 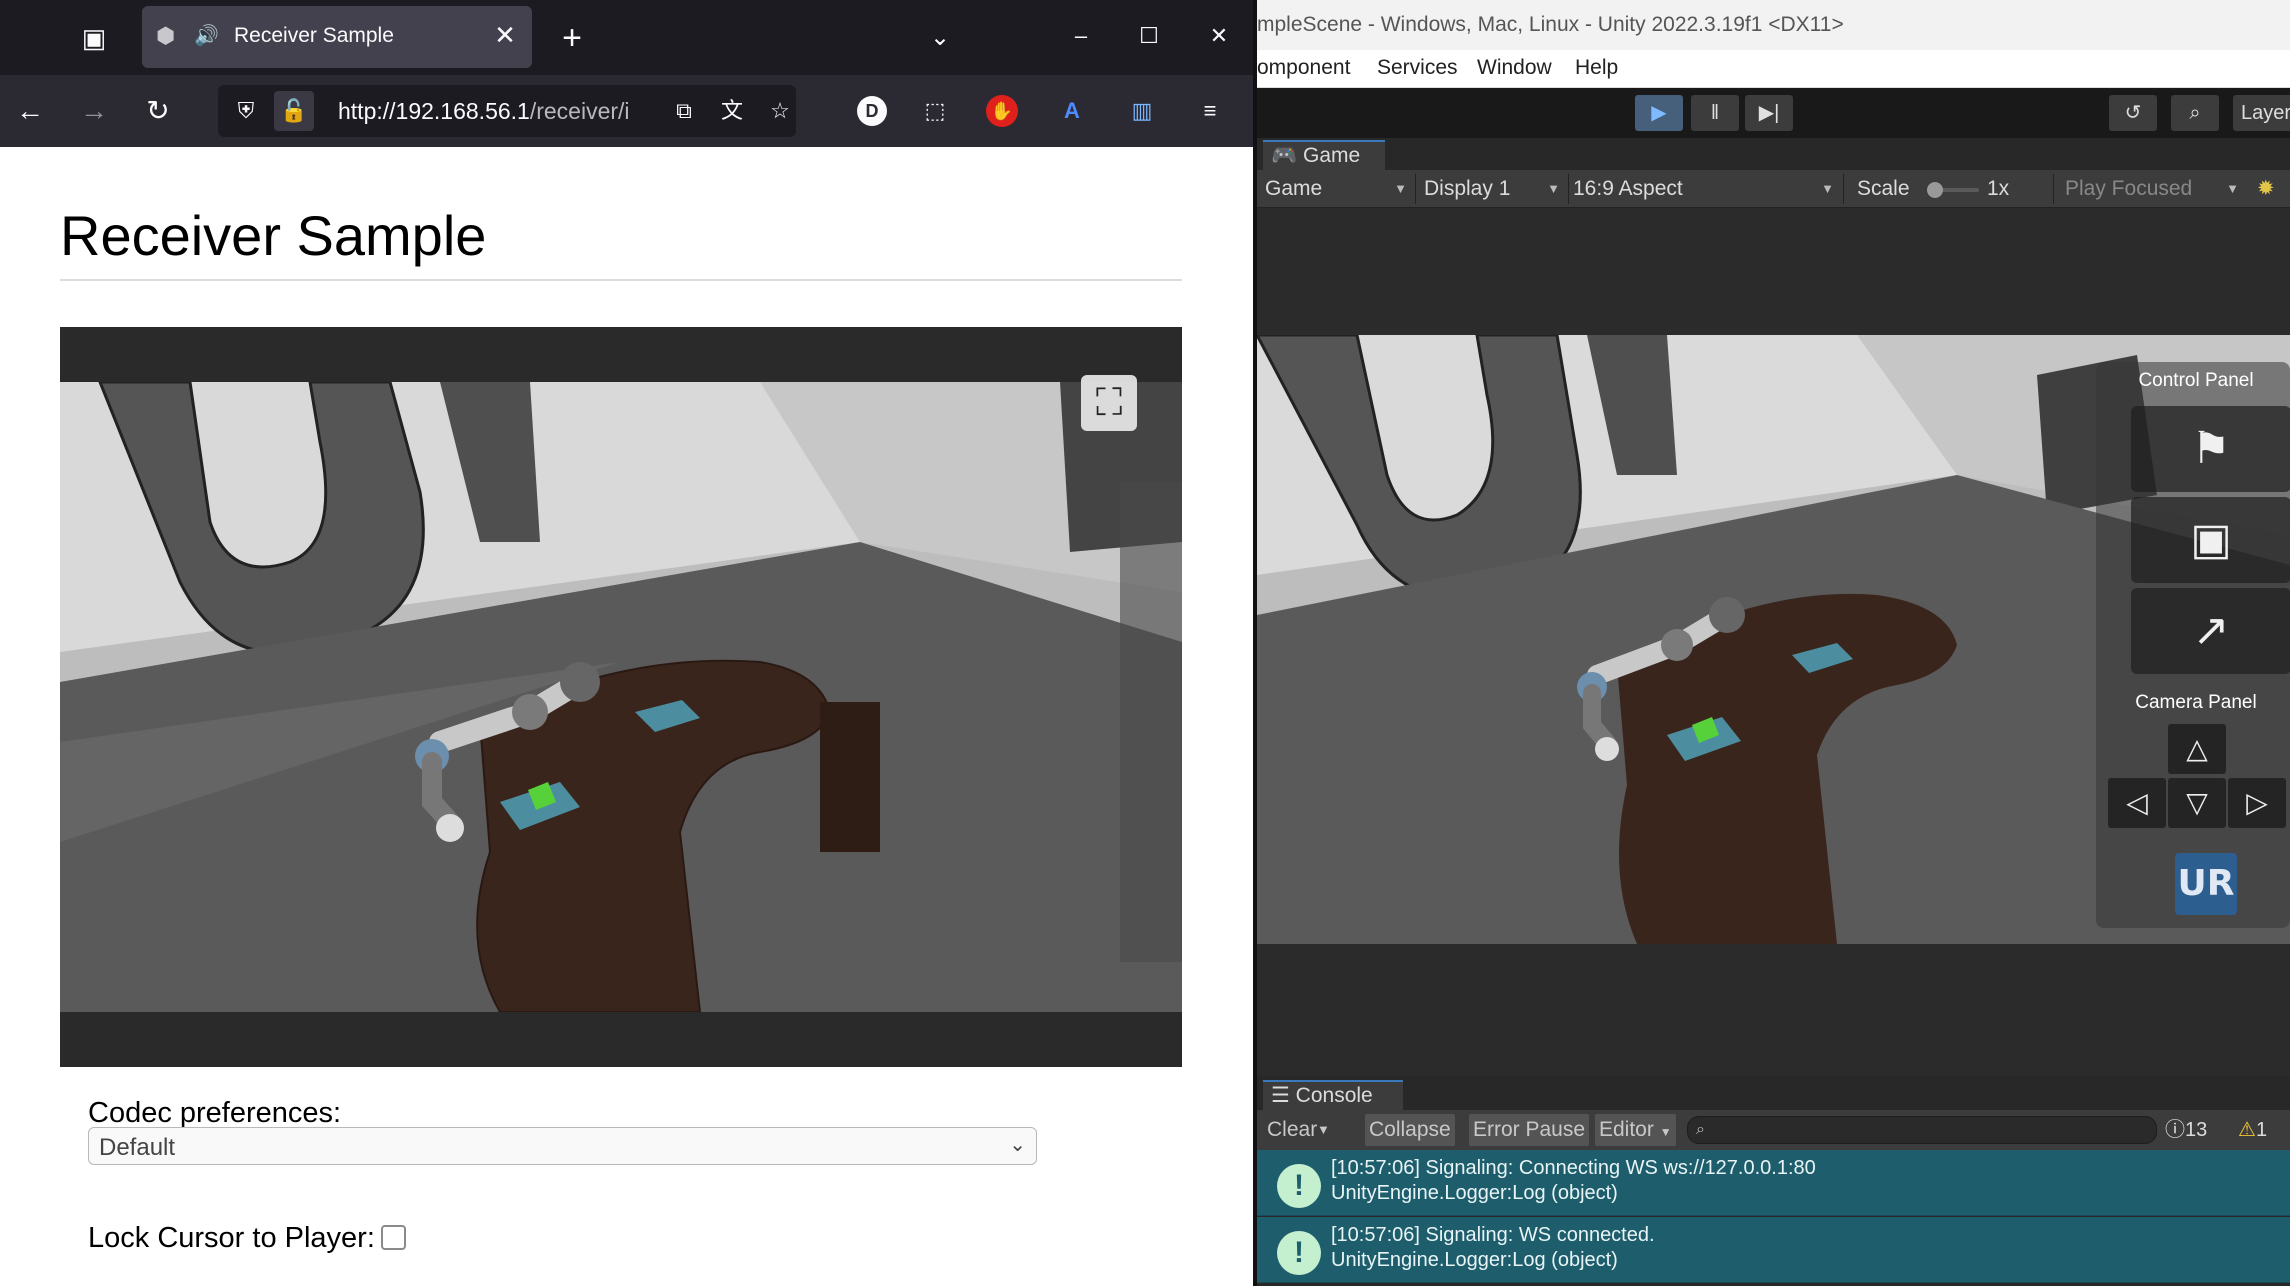 What do you see at coordinates (393, 1237) in the screenshot?
I see `lock-cursor-checkbox` at bounding box center [393, 1237].